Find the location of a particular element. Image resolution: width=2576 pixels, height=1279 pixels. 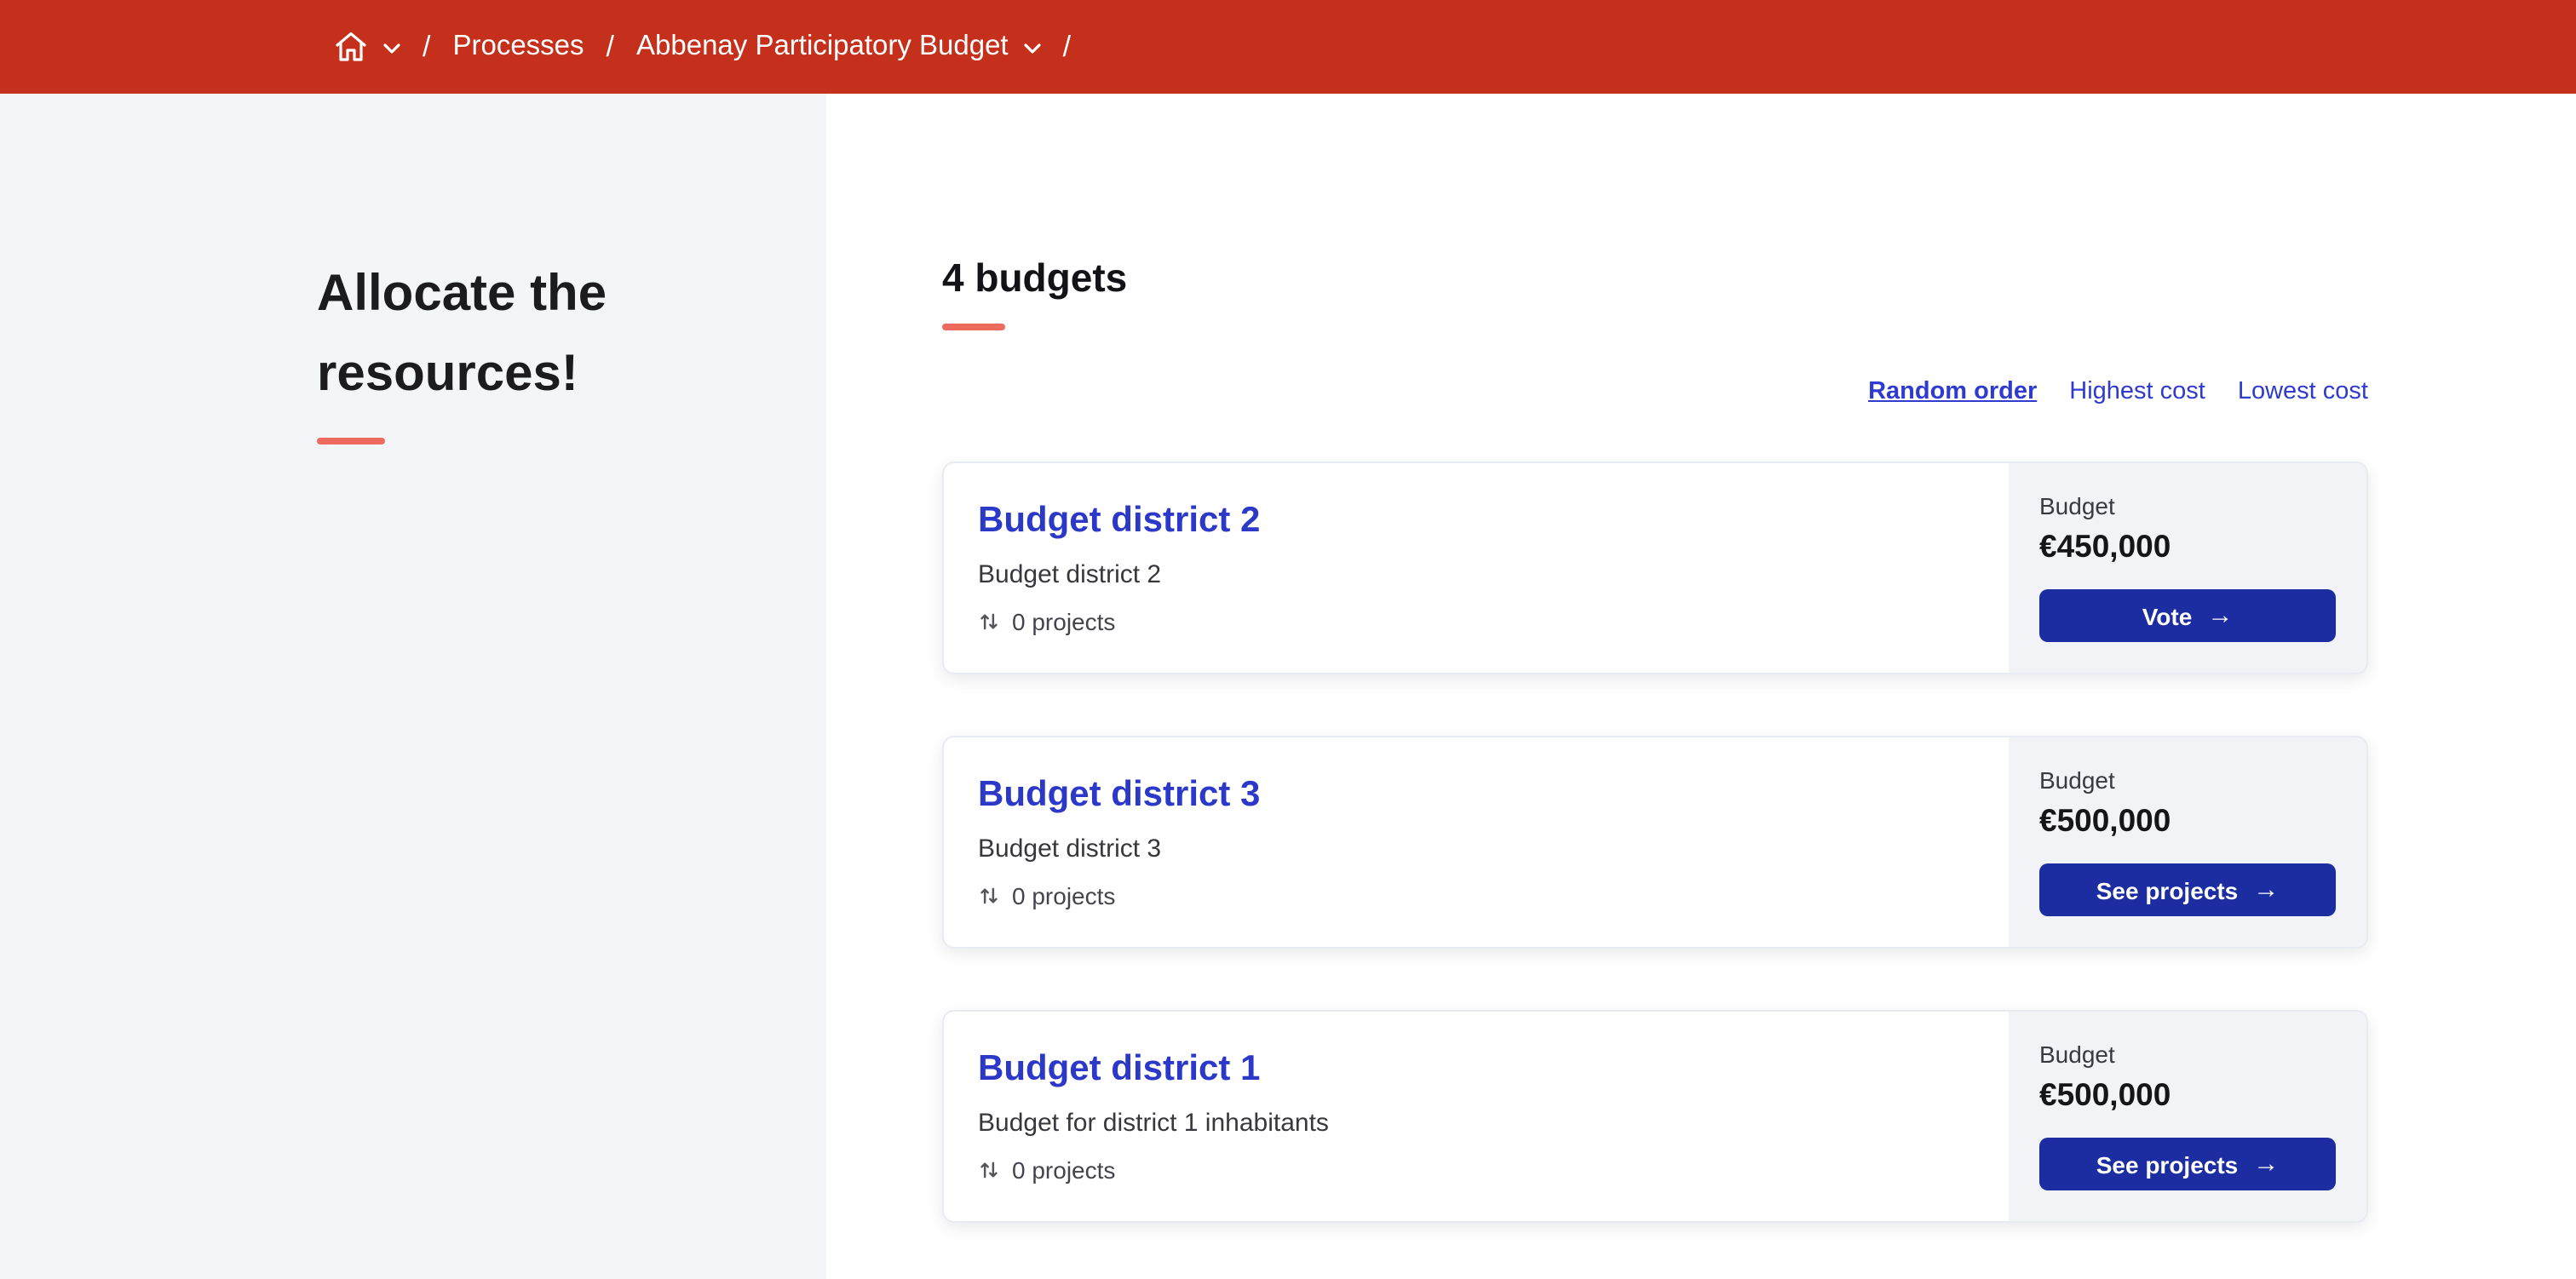

budget-card-description: Budget district 2 is located at coordinates (1070, 574).